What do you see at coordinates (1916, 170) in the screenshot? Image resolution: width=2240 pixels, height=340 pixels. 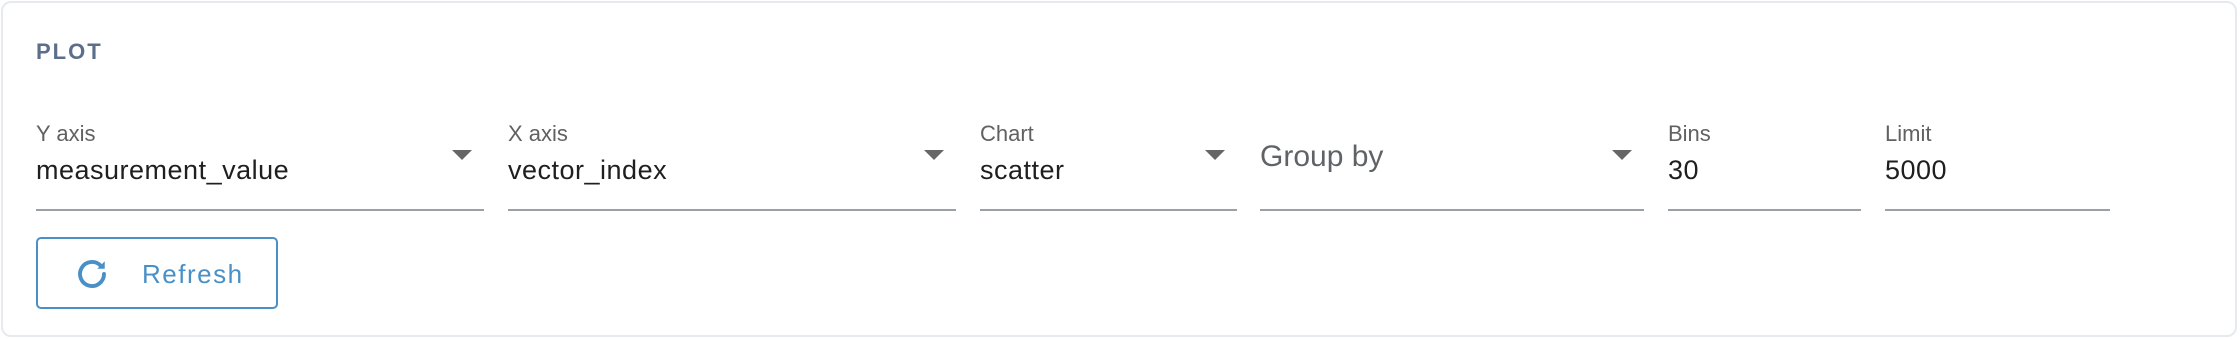 I see `limit-value: 5000` at bounding box center [1916, 170].